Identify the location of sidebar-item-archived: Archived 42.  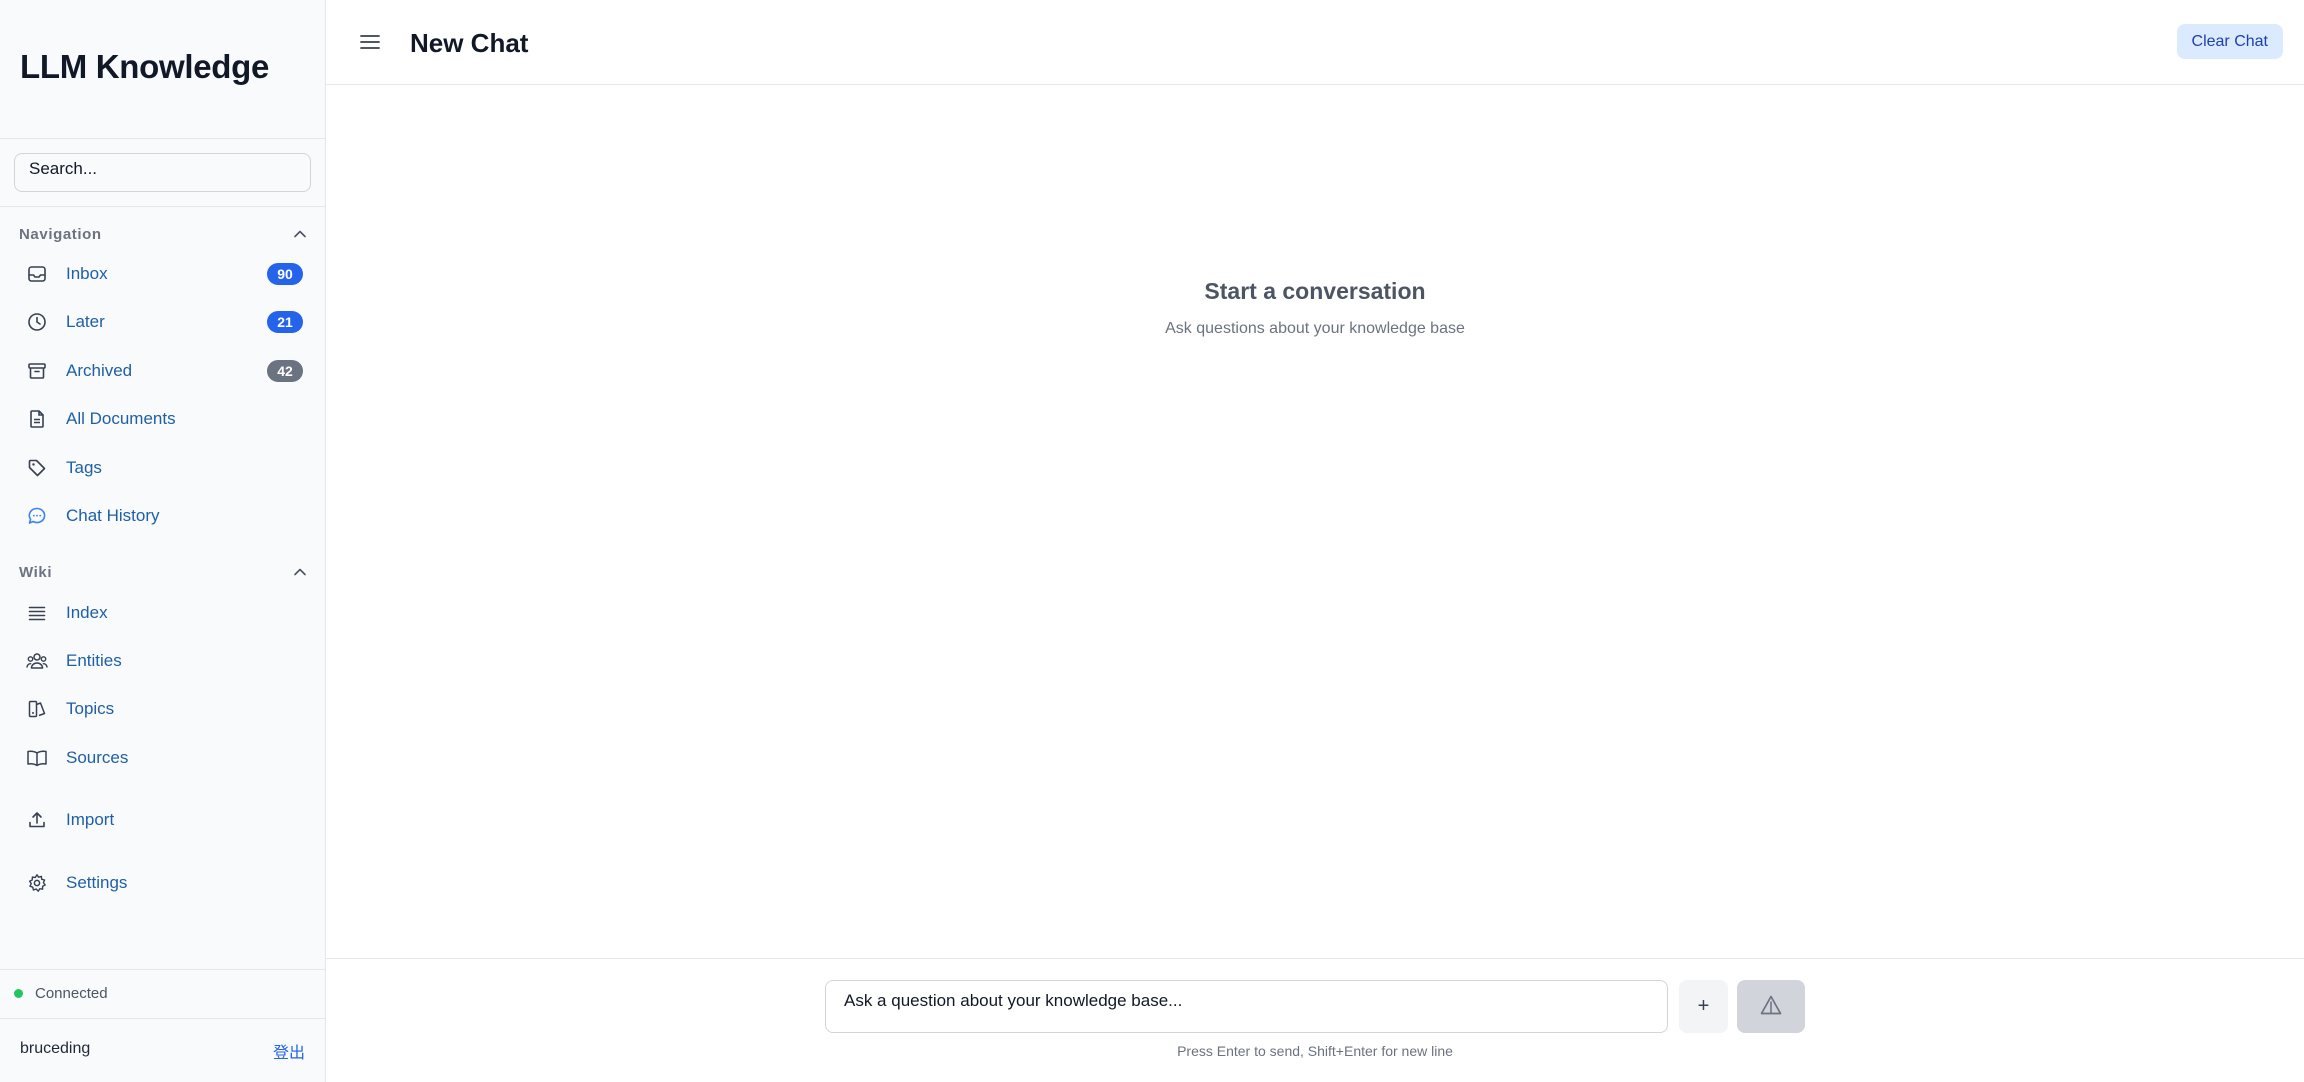
(162, 371).